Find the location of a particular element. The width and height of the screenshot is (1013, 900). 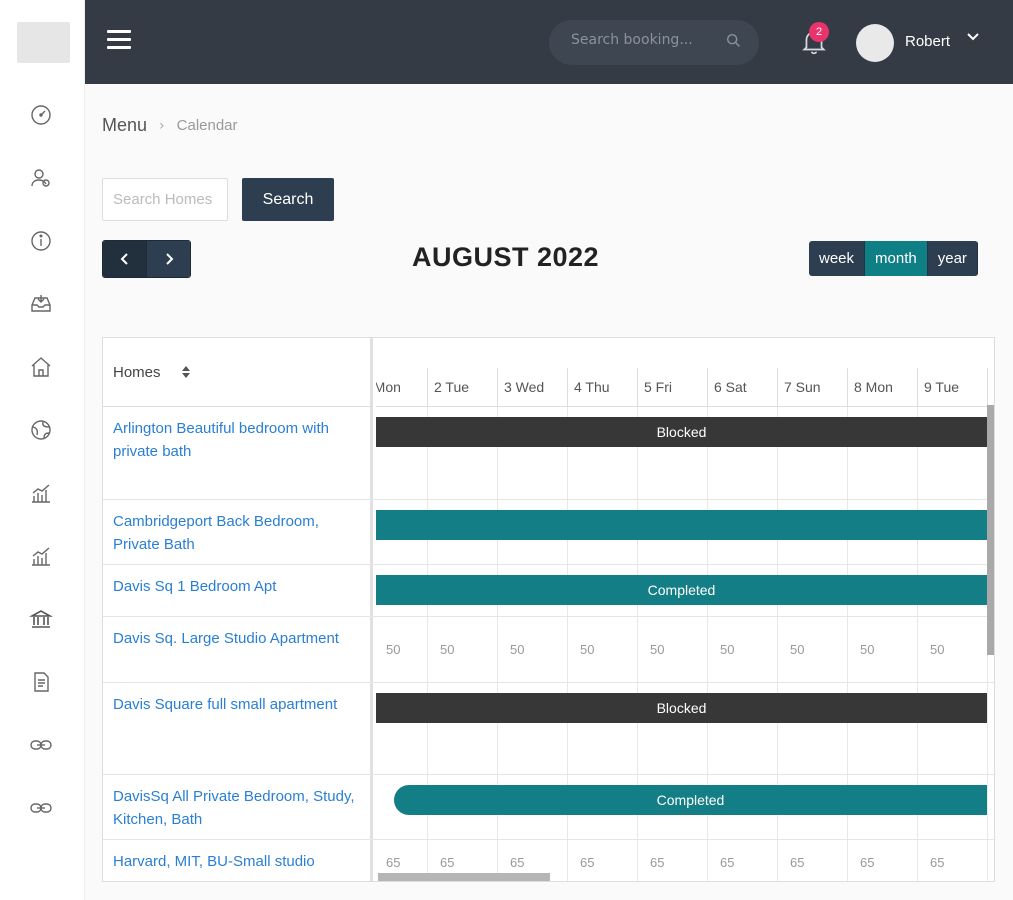

view-switcher: week month year is located at coordinates (893, 258).